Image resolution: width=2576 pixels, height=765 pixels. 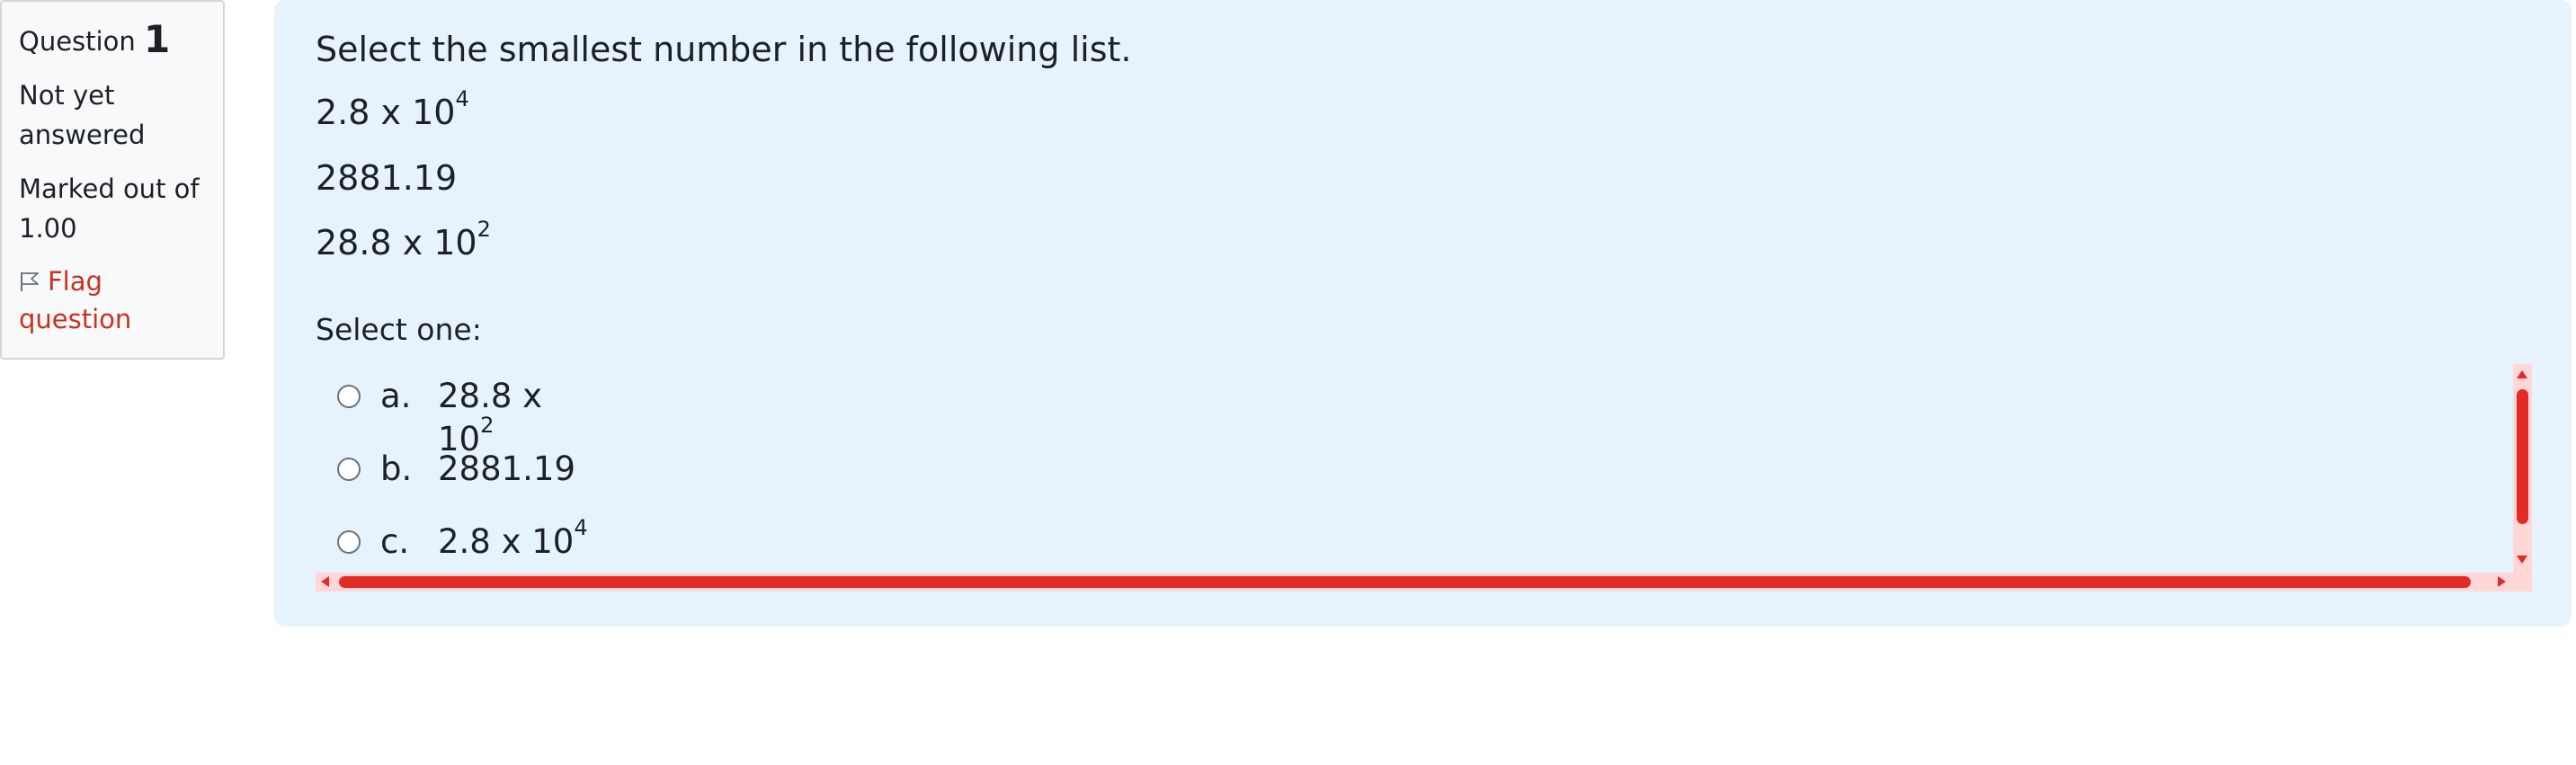 I want to click on question-number-heading: Question 1, so click(x=113, y=41).